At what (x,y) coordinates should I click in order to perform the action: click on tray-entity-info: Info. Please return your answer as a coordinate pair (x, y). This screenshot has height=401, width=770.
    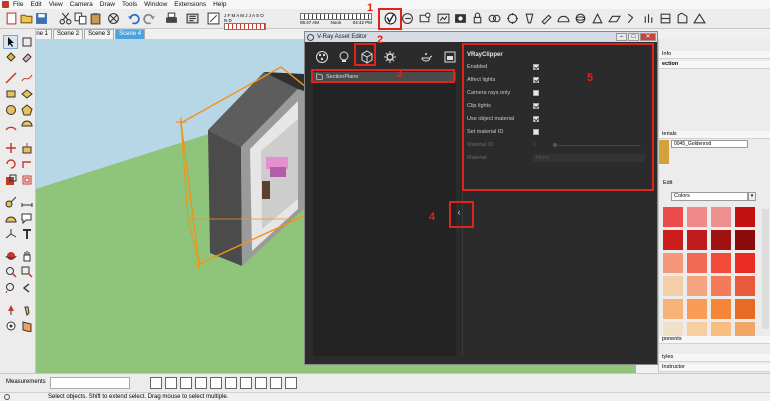
    Looking at the image, I should click on (714, 55).